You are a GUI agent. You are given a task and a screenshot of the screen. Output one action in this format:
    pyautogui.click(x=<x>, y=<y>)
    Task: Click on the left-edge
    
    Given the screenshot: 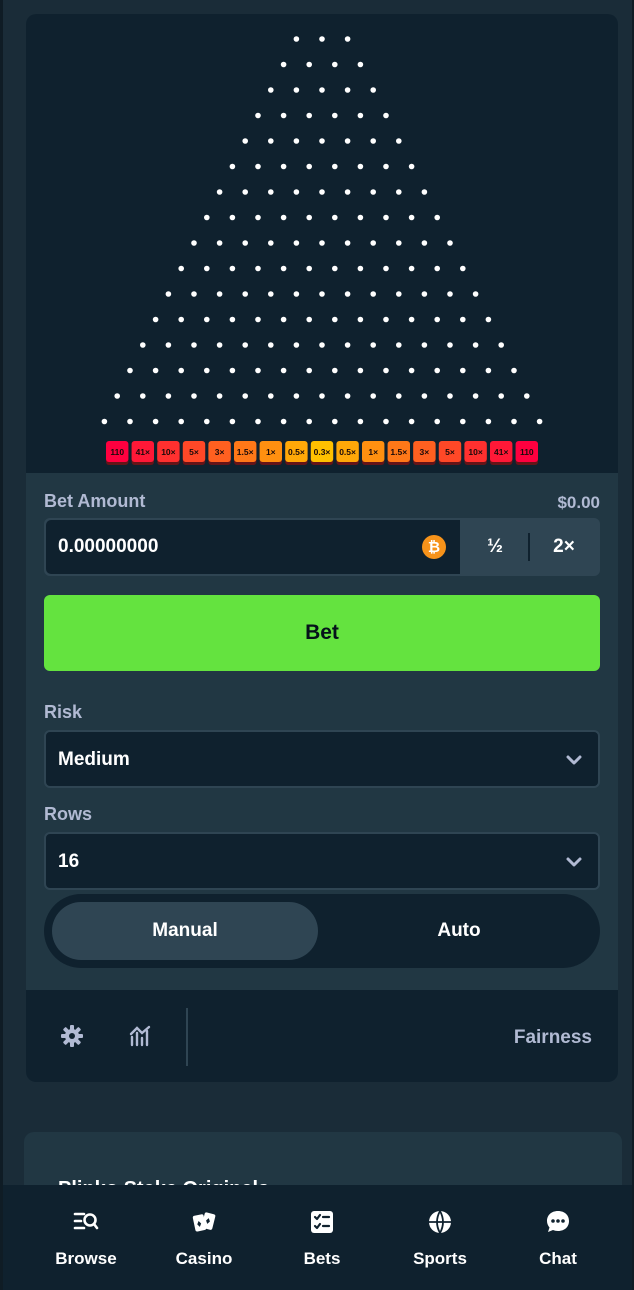 What is the action you would take?
    pyautogui.click(x=1, y=645)
    